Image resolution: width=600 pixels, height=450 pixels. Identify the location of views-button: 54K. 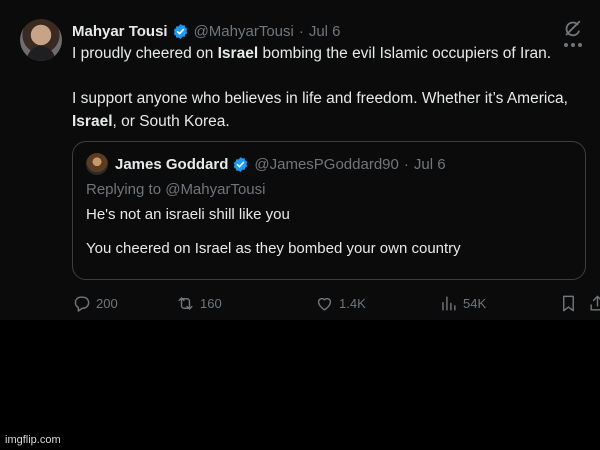
(462, 303).